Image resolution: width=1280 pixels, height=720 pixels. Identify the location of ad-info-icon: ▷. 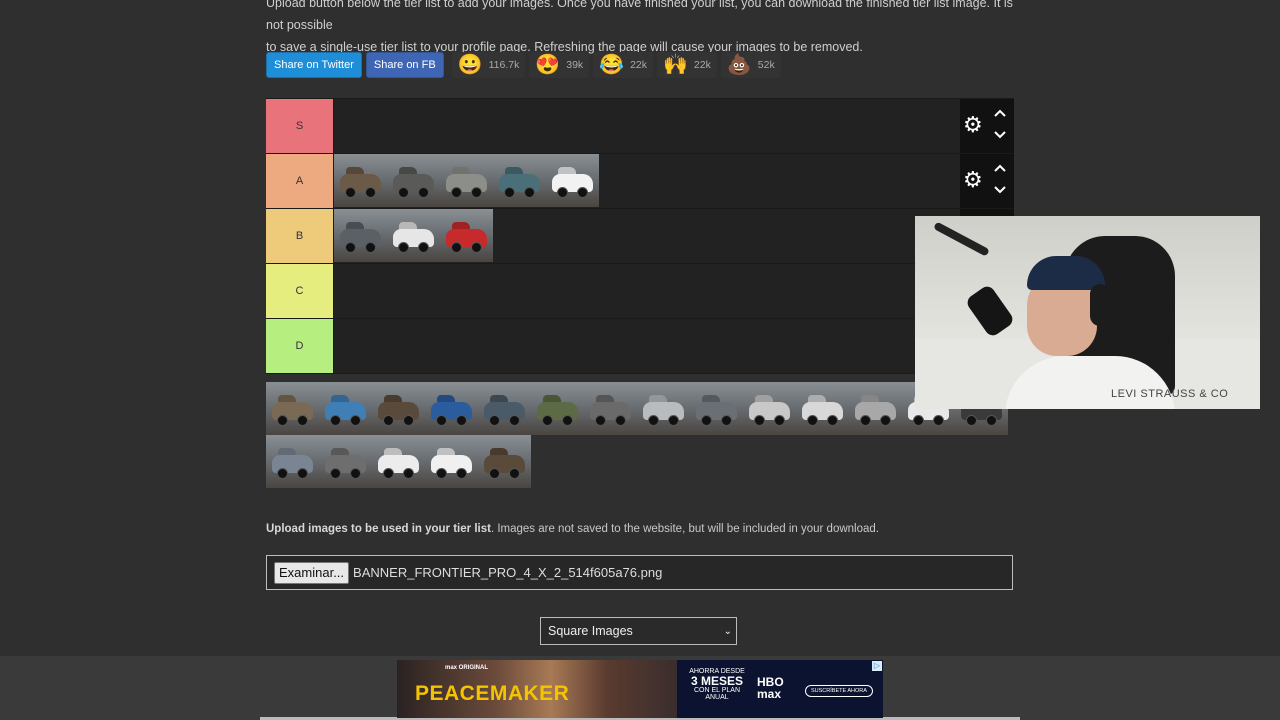
(877, 666).